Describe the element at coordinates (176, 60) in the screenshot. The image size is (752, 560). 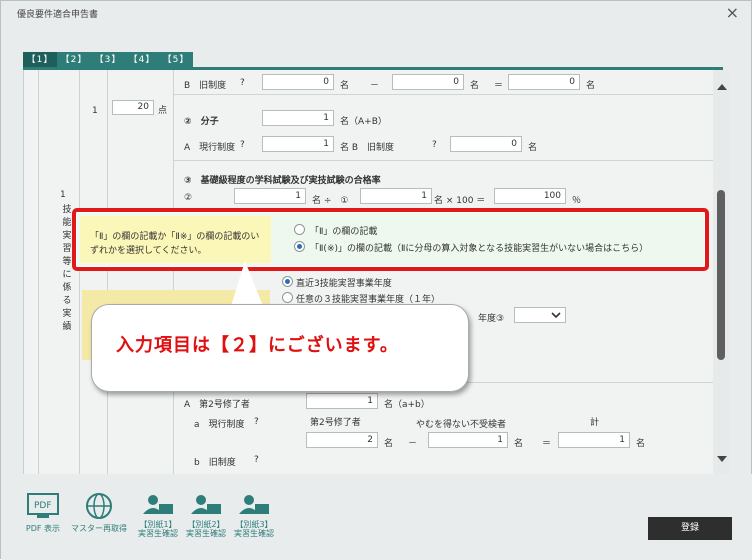
I see `tab-5: 【5】` at that location.